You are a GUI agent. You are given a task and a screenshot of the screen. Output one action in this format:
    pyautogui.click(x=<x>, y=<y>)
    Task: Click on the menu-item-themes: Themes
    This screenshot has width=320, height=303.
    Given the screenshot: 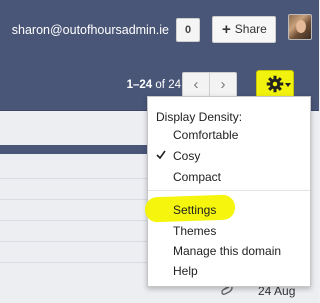 What is the action you would take?
    pyautogui.click(x=229, y=231)
    